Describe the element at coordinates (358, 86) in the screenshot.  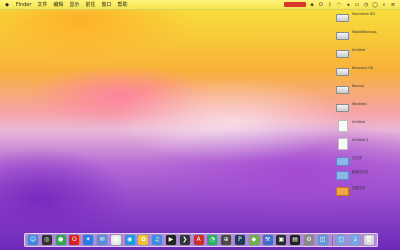
I see `desktop-item-label: Backup` at that location.